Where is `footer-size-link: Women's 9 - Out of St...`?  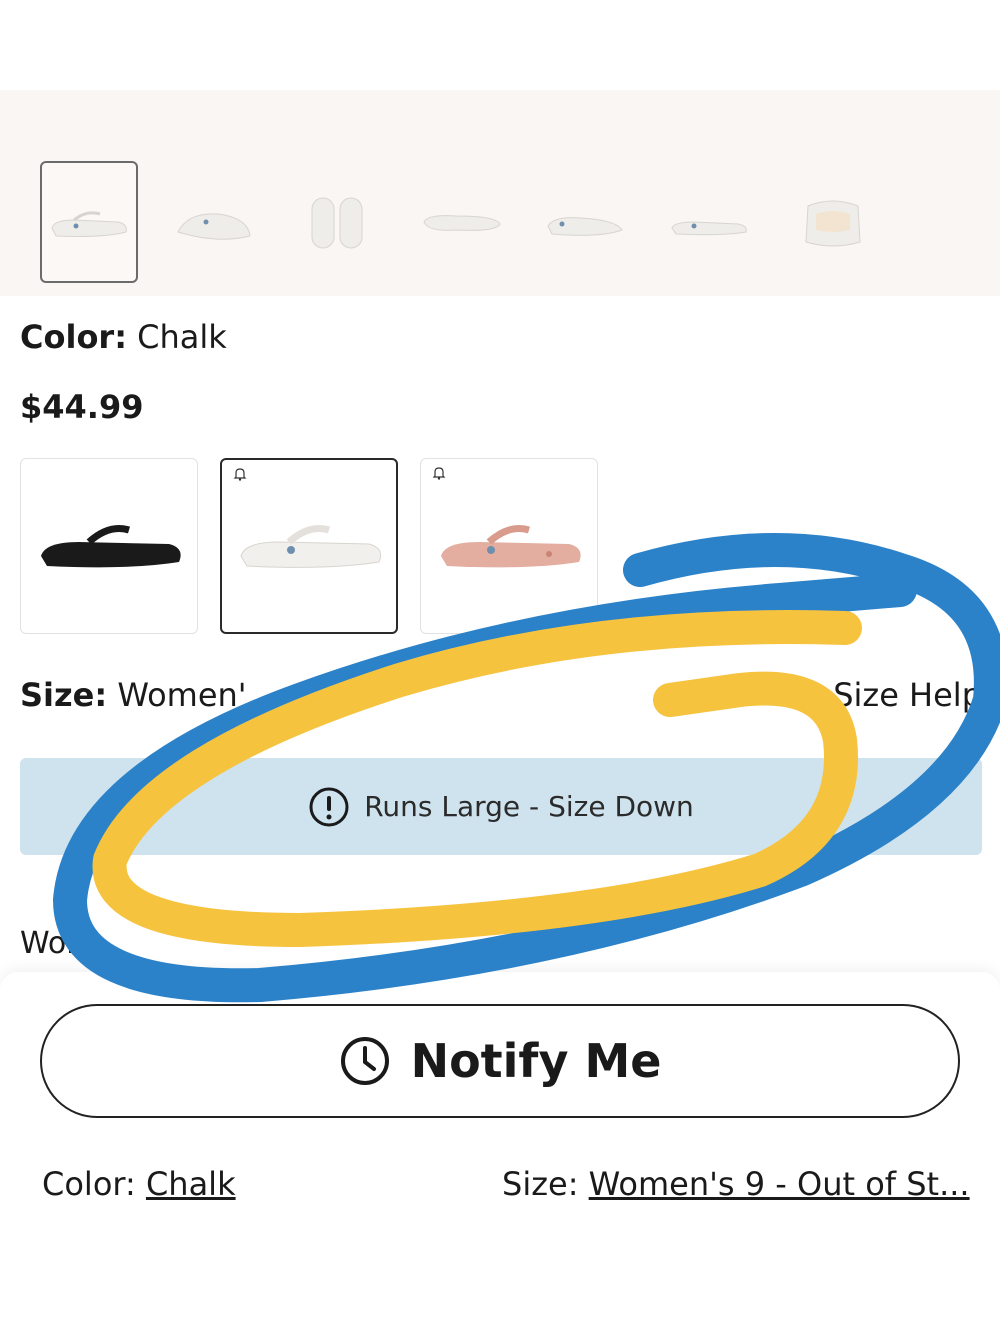
footer-size-link: Women's 9 - Out of St... is located at coordinates (779, 1184).